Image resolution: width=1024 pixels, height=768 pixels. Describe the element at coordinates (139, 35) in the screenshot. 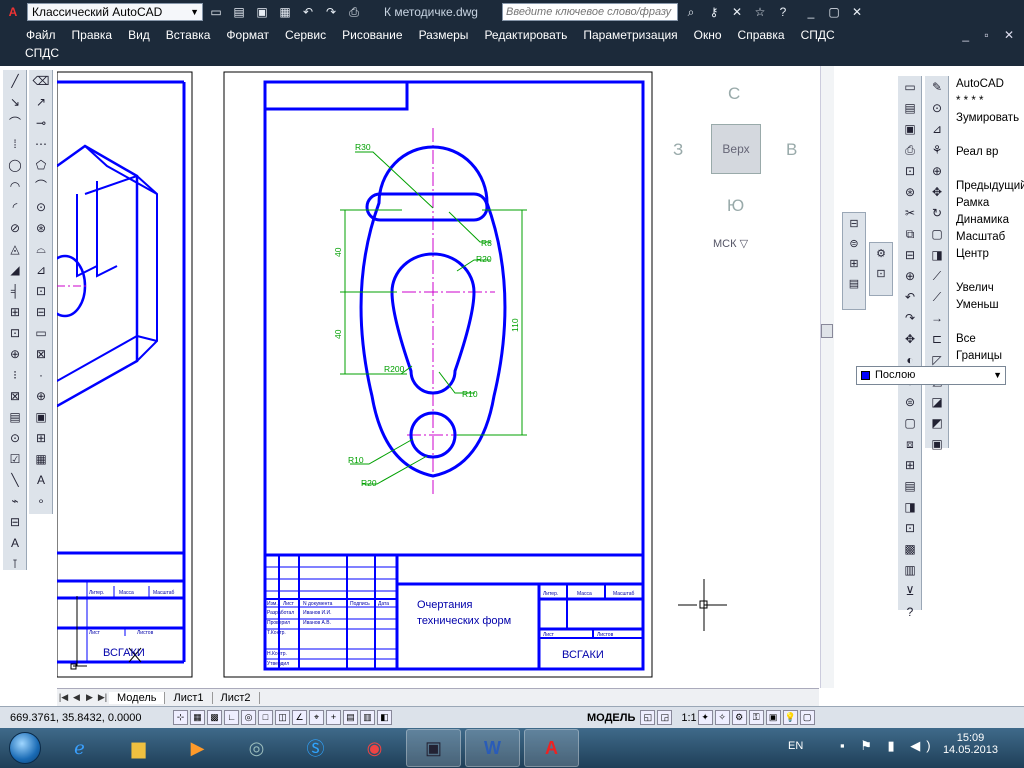

I see `menu-item-2: Вид` at that location.